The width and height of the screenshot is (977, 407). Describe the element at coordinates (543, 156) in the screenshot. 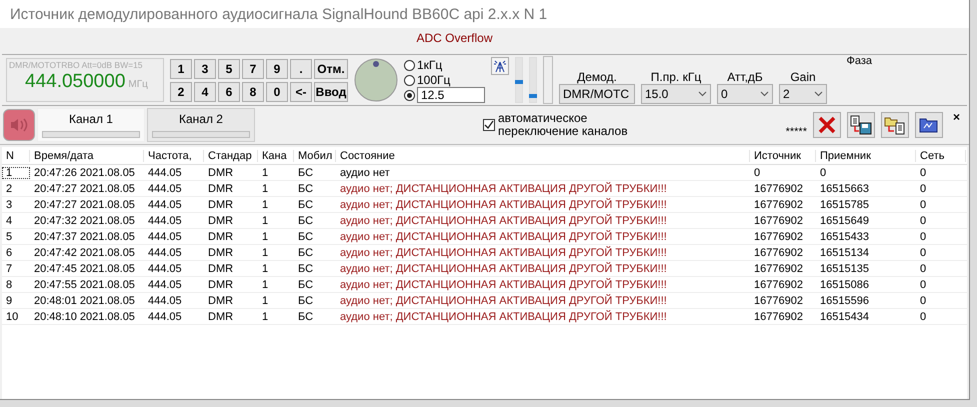

I see `column-header: Состояние` at that location.